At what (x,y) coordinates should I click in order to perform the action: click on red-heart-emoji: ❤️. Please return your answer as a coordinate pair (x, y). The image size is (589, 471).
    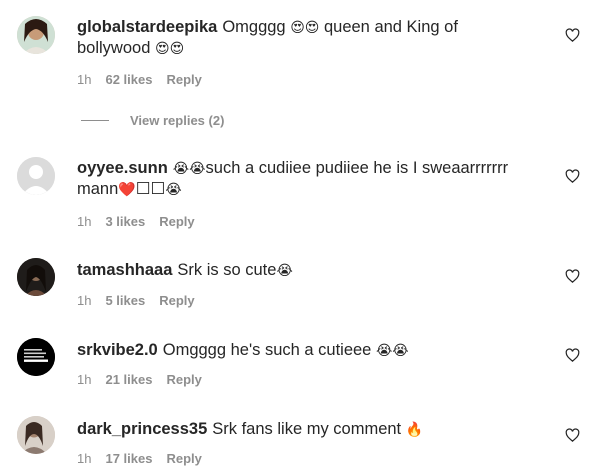
    Looking at the image, I should click on (127, 189).